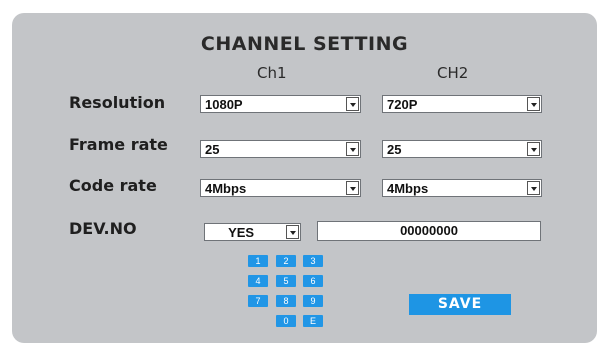 Image resolution: width=605 pixels, height=343 pixels. What do you see at coordinates (117, 102) in the screenshot?
I see `resolution-label: Resolution` at bounding box center [117, 102].